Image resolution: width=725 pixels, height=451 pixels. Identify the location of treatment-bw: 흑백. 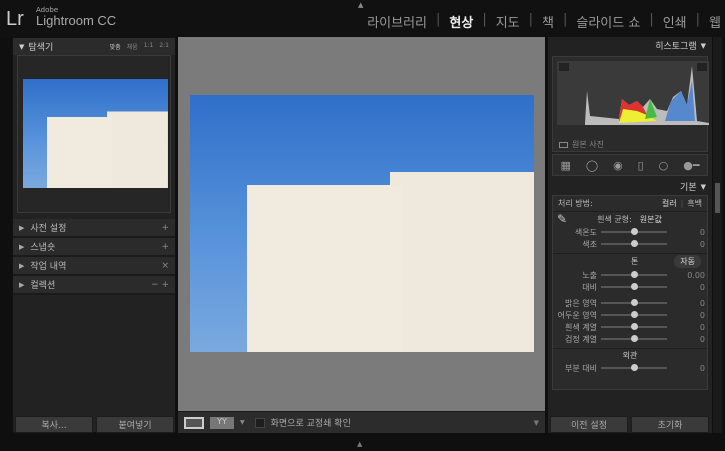
(694, 203).